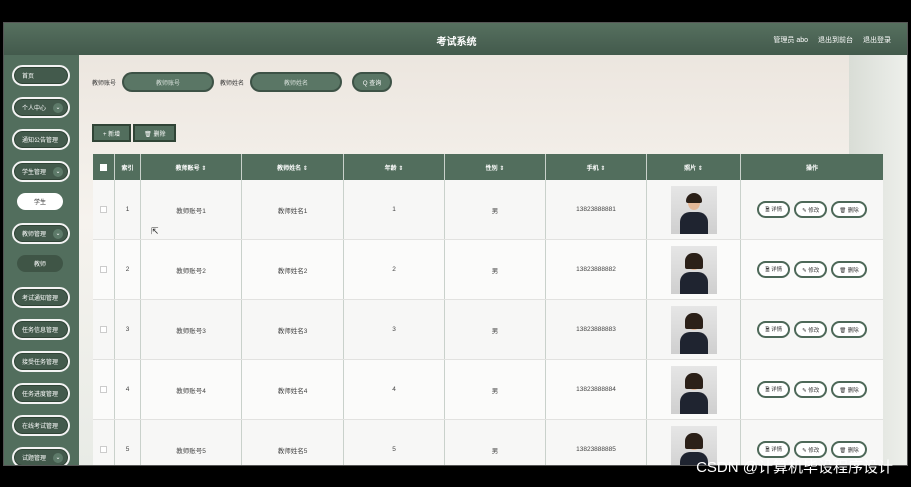 The width and height of the screenshot is (911, 487). Describe the element at coordinates (394, 389) in the screenshot. I see `cell-age: 4` at that location.